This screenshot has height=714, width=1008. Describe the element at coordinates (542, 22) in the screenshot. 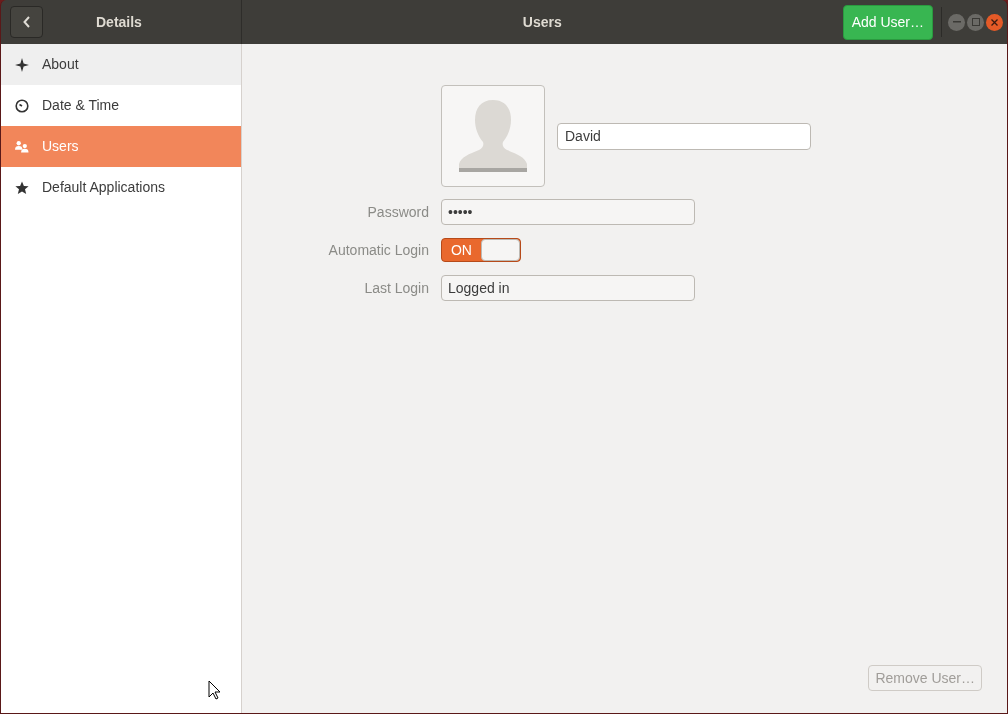

I see `window-title: Users` at that location.